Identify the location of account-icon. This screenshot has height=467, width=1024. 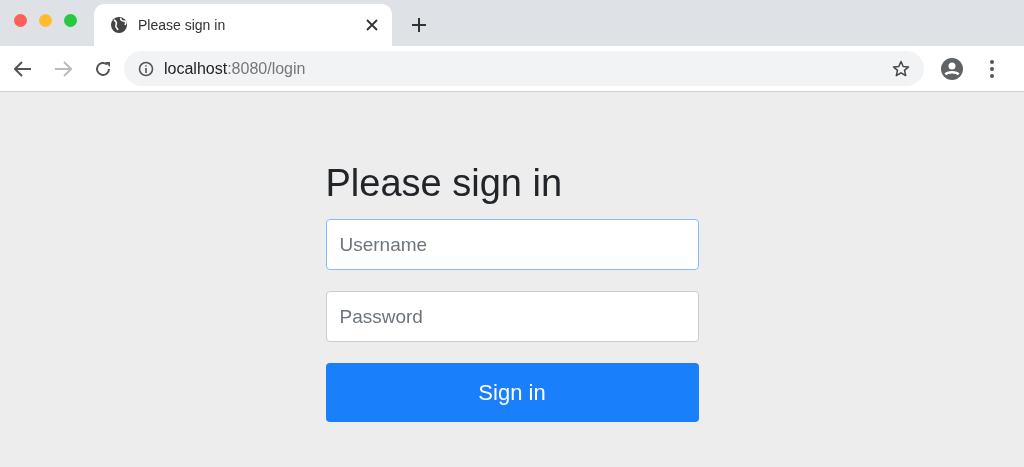
(952, 68).